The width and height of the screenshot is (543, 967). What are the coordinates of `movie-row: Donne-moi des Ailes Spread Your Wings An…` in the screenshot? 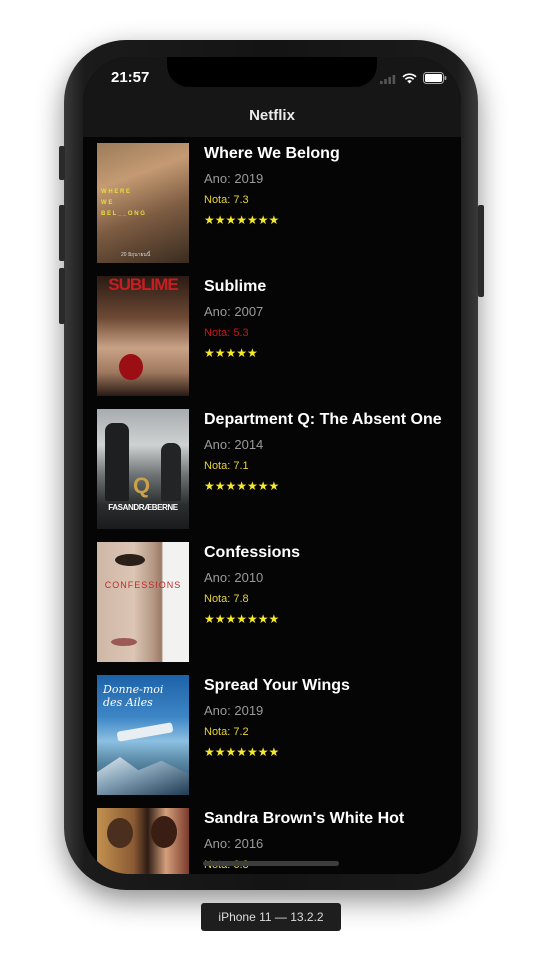 It's located at (272, 735).